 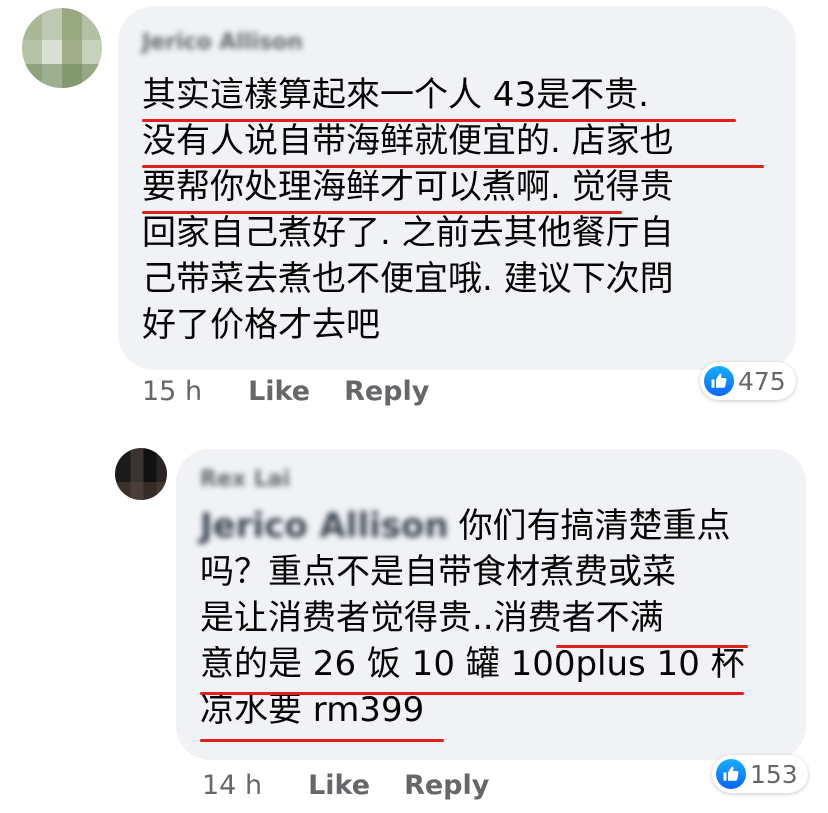 I want to click on comment-line: 要帮你处理海鲜才可以煮啊. 觉得贵, so click(x=408, y=187).